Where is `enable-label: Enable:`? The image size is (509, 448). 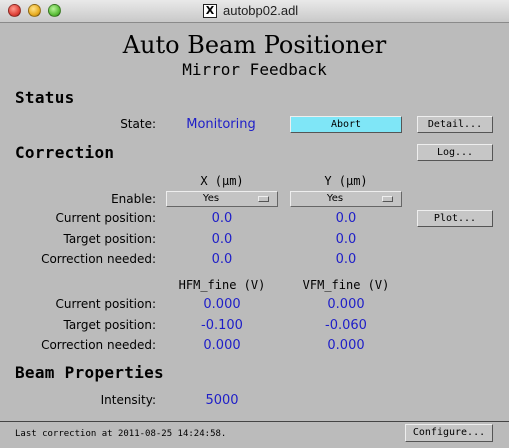
enable-label: Enable: is located at coordinates (133, 199).